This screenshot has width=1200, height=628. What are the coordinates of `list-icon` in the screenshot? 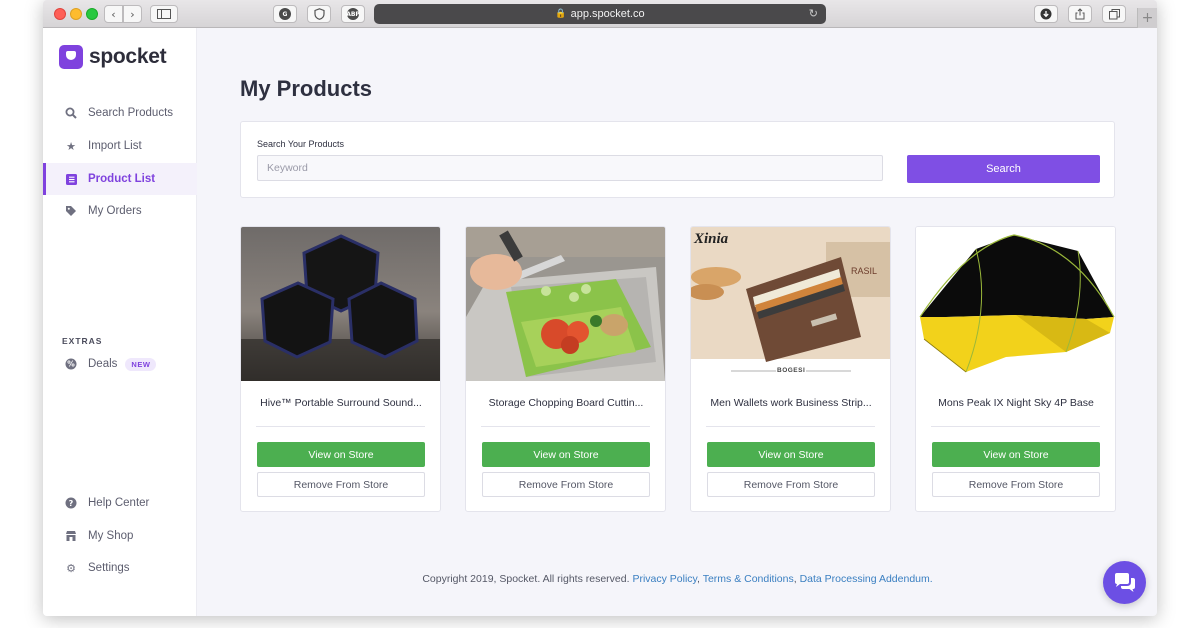 It's located at (71, 179).